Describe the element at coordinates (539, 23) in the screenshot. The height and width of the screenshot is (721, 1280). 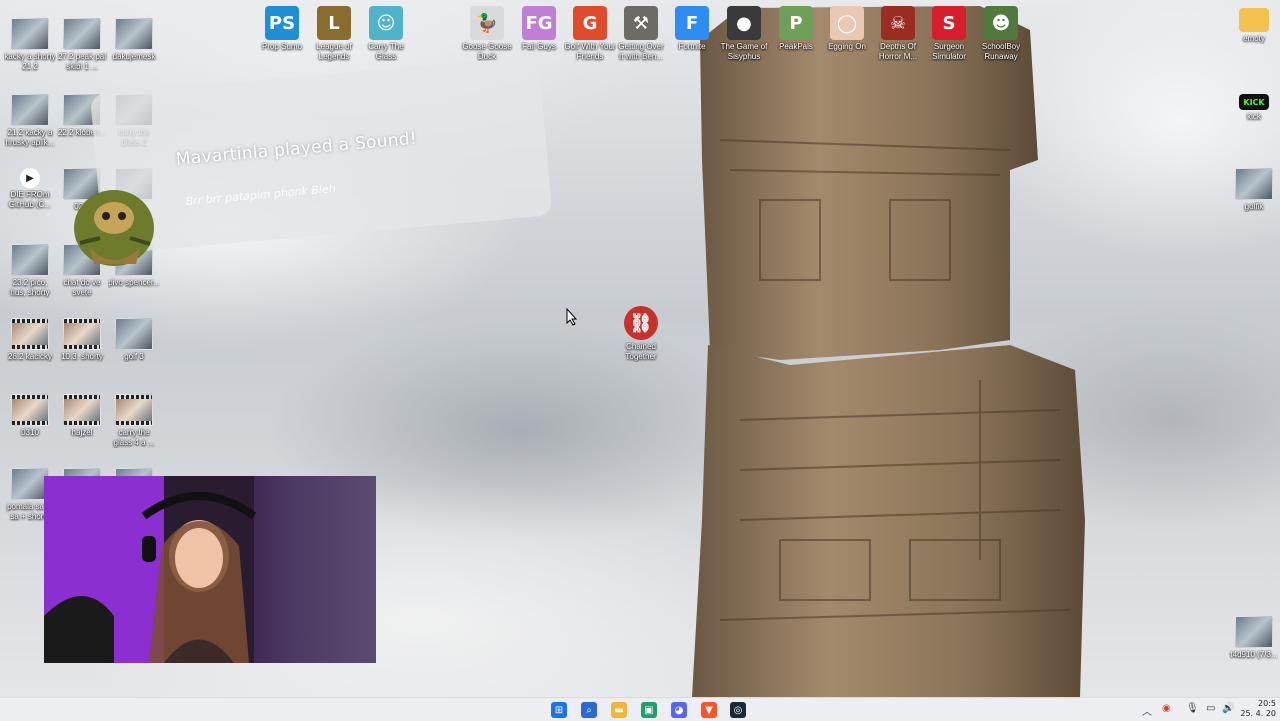
I see `fall-guys-icon: FG` at that location.